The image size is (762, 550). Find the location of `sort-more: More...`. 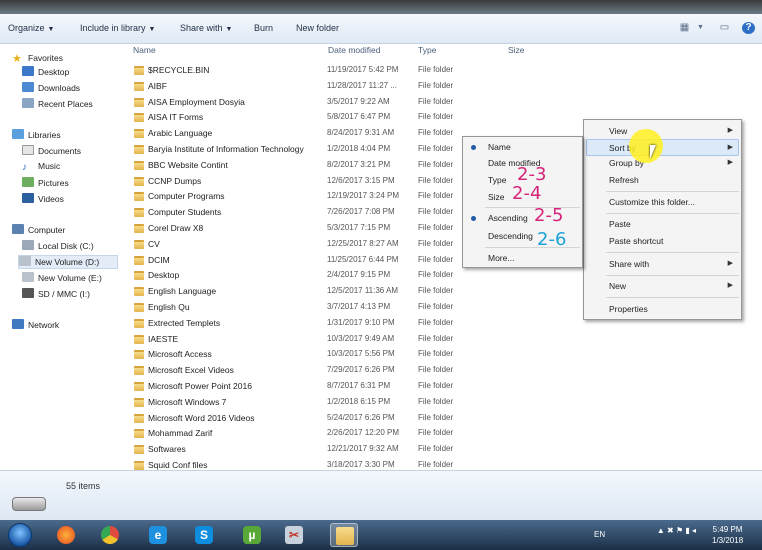

sort-more: More... is located at coordinates (501, 258).